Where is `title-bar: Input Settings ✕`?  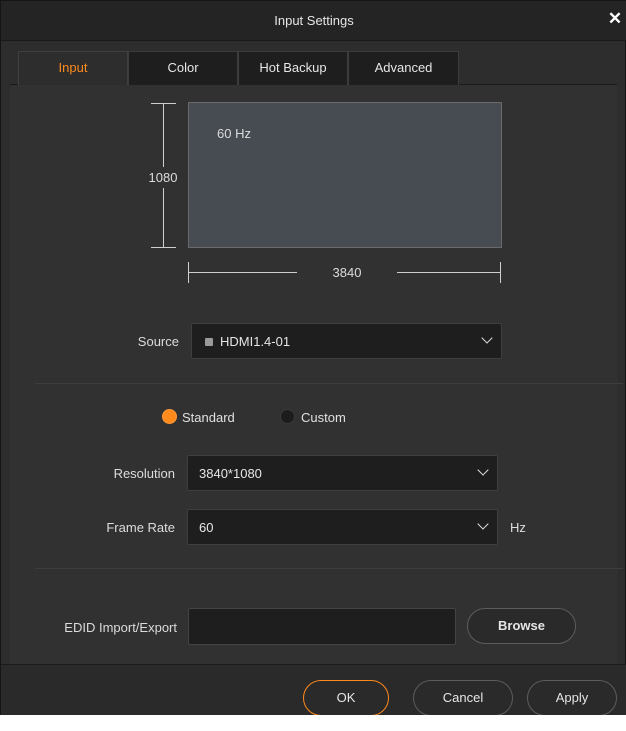 title-bar: Input Settings ✕ is located at coordinates (313, 21).